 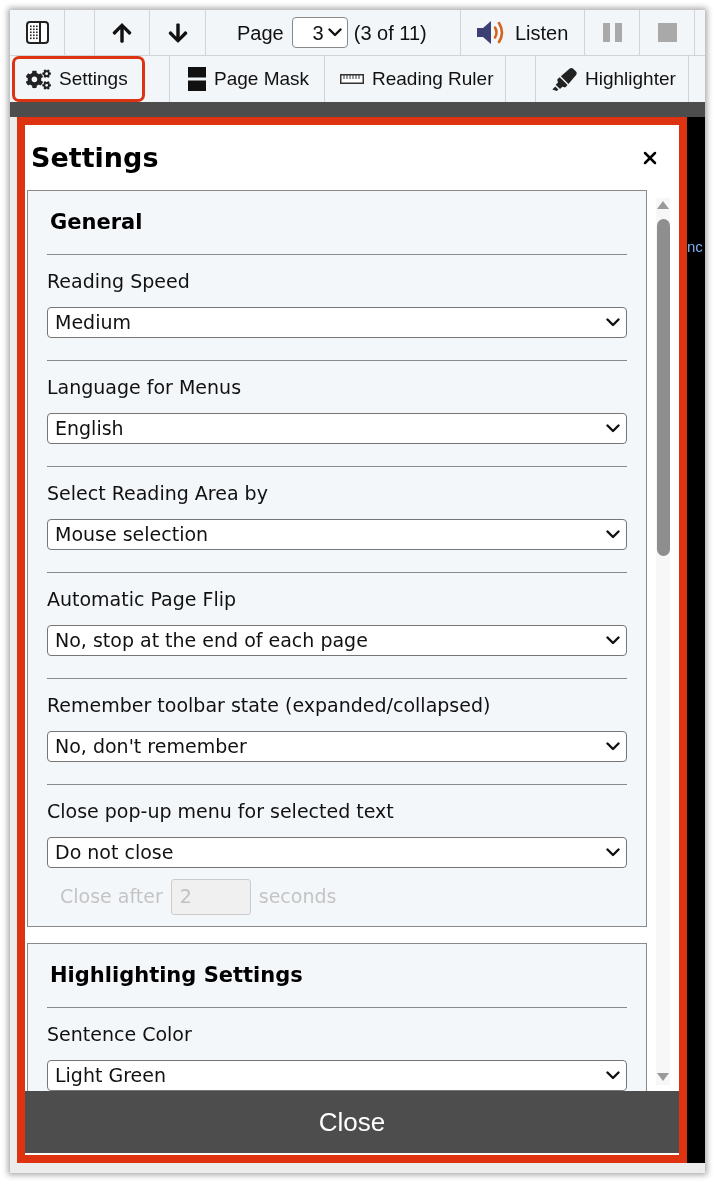 I want to click on select-field: No, don't remember, so click(x=337, y=746).